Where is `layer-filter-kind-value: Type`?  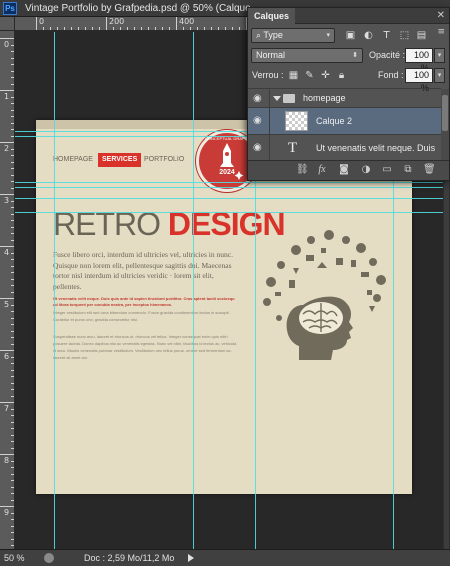 layer-filter-kind-value: Type is located at coordinates (273, 35).